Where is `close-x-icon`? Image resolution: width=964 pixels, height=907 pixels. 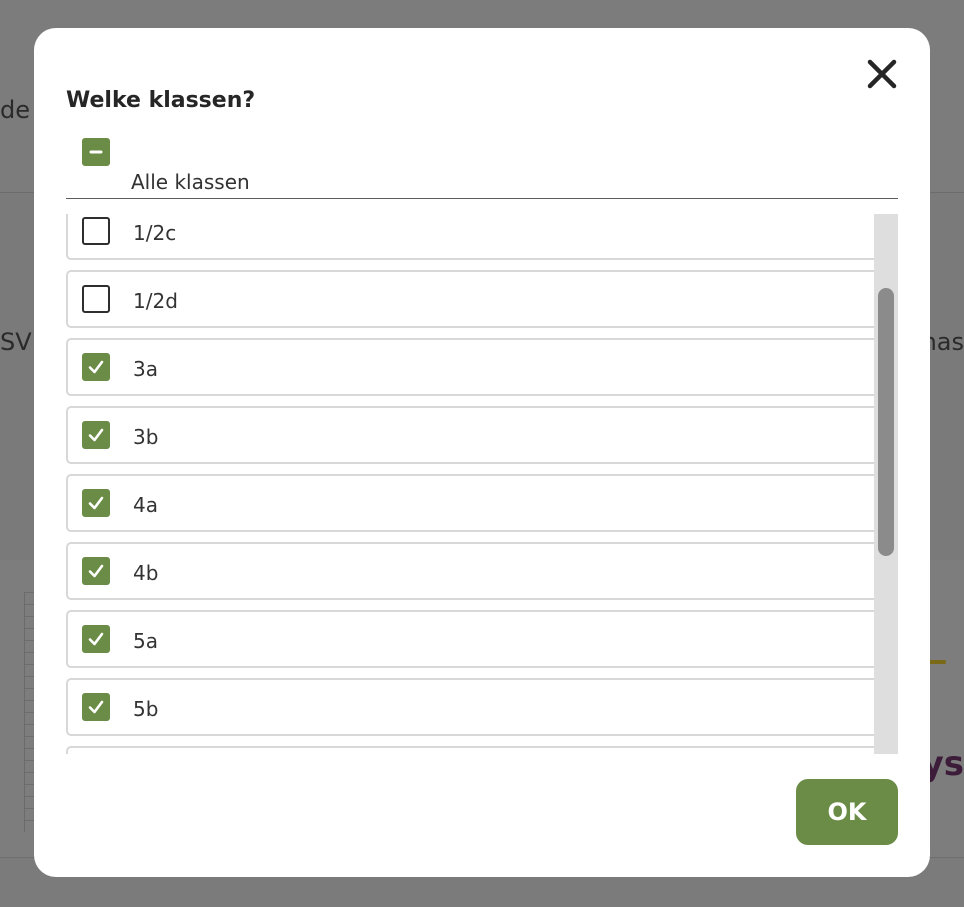
close-x-icon is located at coordinates (882, 74).